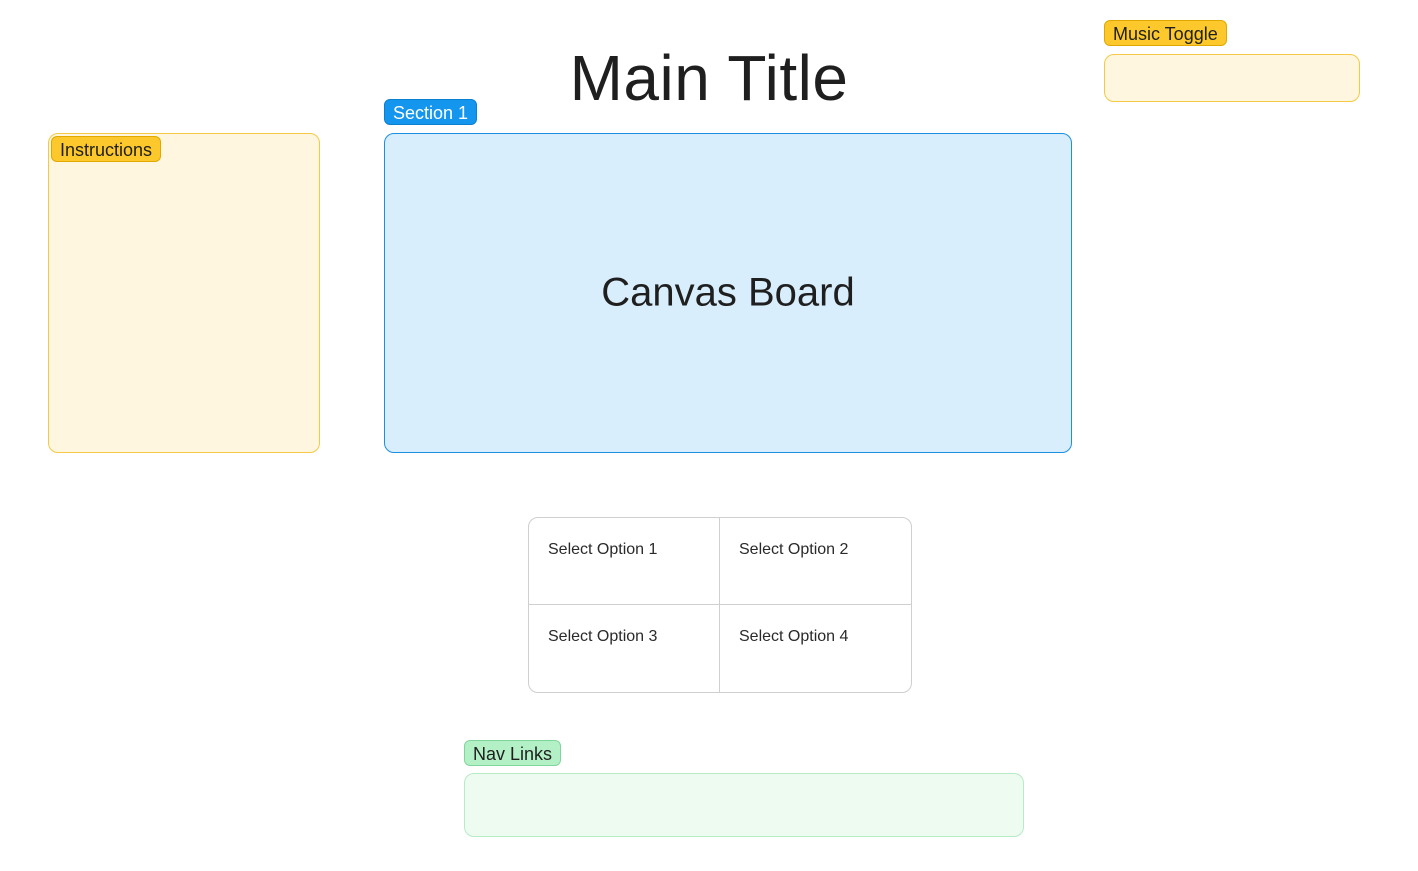 The width and height of the screenshot is (1418, 871). What do you see at coordinates (815, 648) in the screenshot?
I see `option-4: Select Option 4` at bounding box center [815, 648].